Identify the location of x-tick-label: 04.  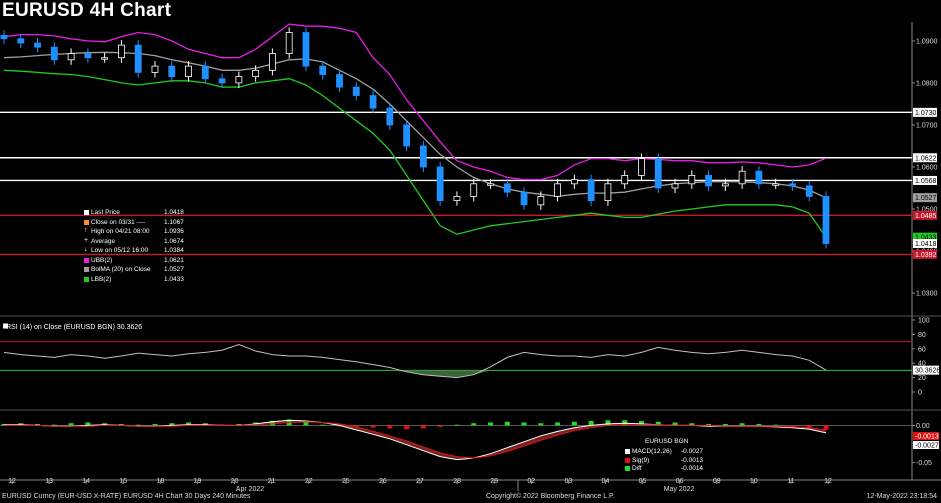
(606, 481).